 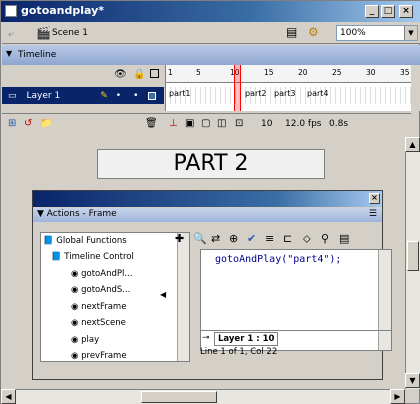 I want to click on actions-toolbar: ✚ 🔍 ⇄ ⊕ ✔ ≡ ⊏ ⬦ ⚲ ▤, so click(x=277, y=237).